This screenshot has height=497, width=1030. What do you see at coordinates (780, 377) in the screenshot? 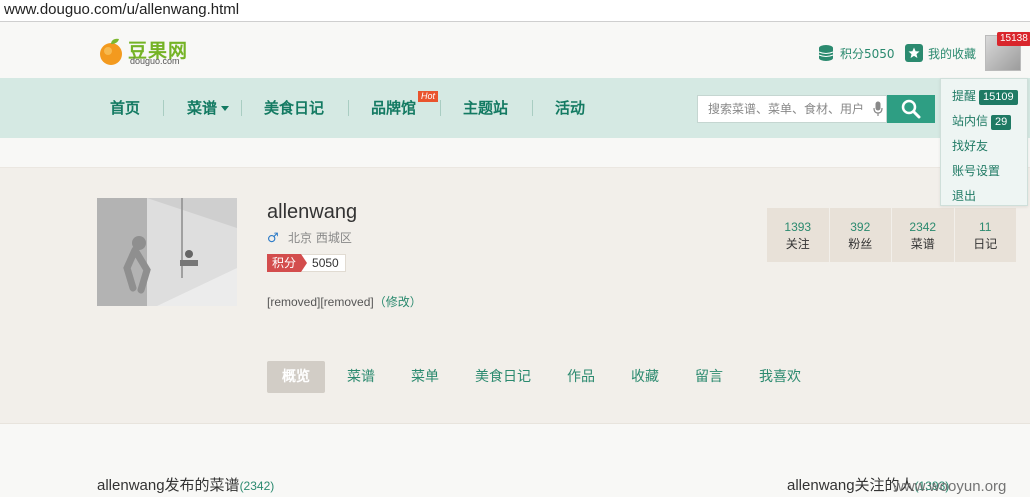
I see `tab-likes: 我喜欢` at bounding box center [780, 377].